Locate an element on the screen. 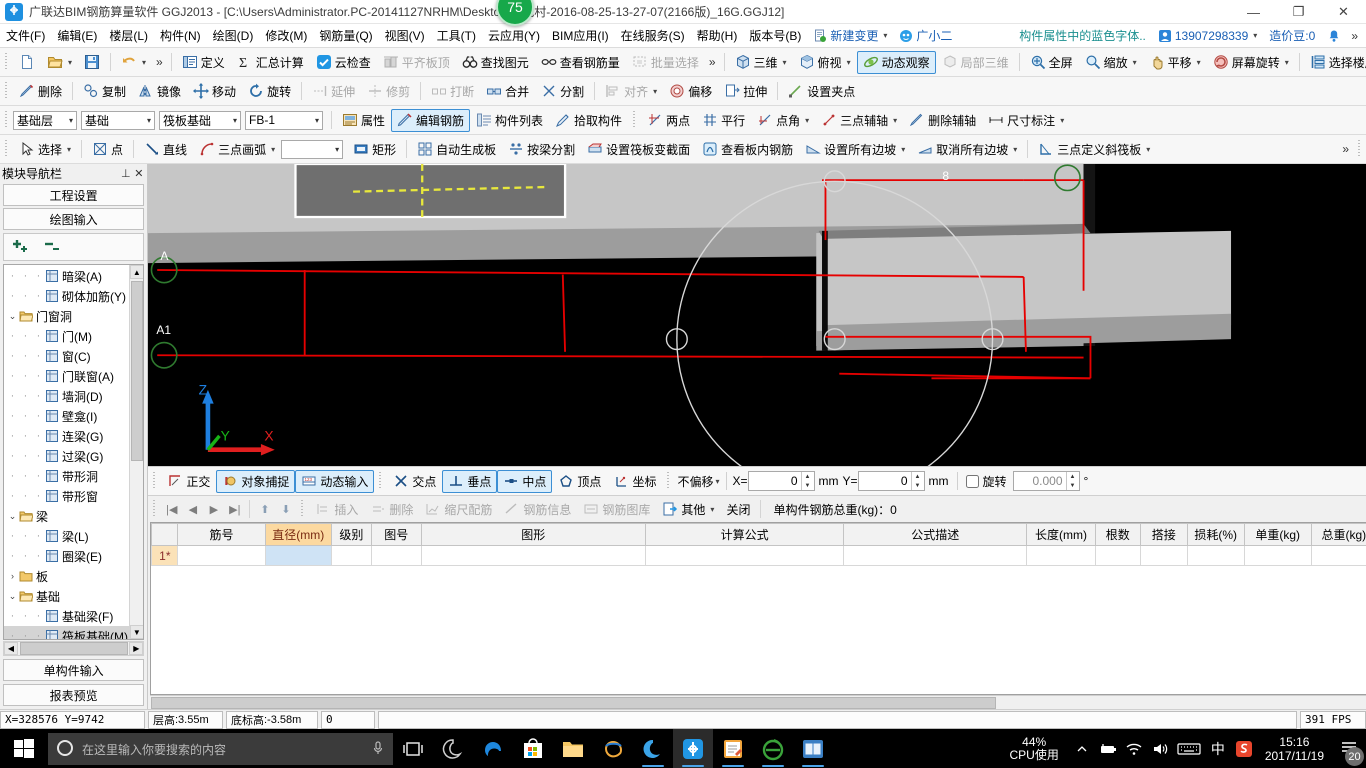 This screenshot has height=768, width=1366. ortho-toggle: 正交 is located at coordinates (188, 481).